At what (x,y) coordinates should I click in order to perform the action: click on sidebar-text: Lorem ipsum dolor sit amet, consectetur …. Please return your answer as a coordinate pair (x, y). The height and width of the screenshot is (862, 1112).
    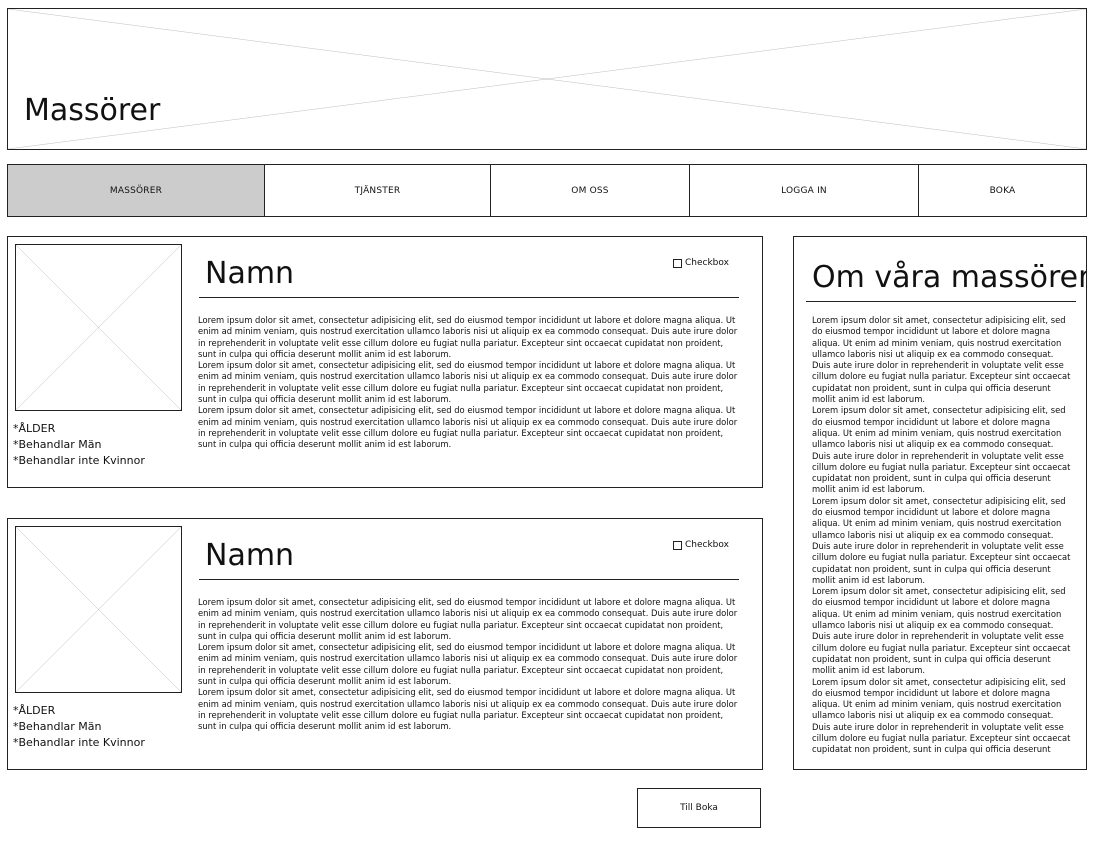
    Looking at the image, I should click on (943, 535).